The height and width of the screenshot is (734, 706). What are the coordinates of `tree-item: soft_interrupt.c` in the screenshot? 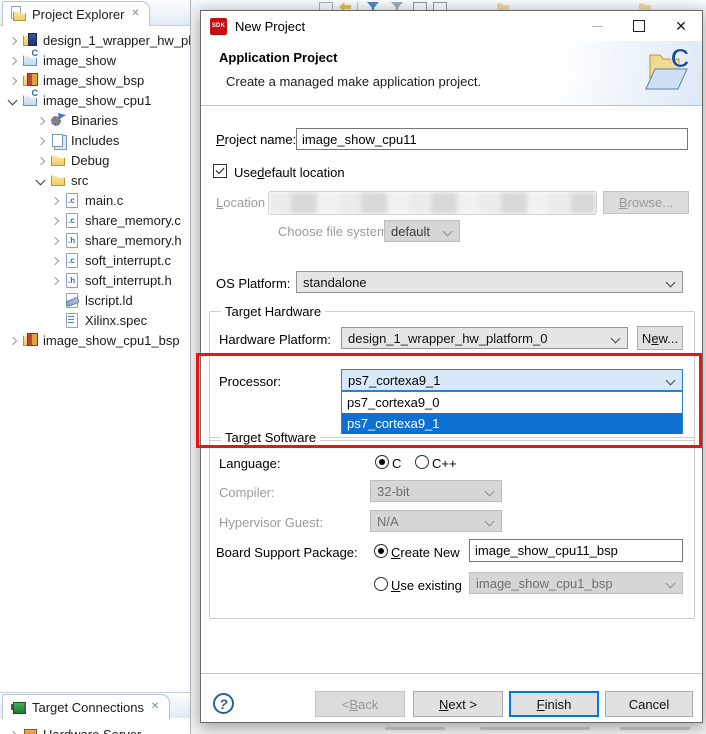 It's located at (95, 260).